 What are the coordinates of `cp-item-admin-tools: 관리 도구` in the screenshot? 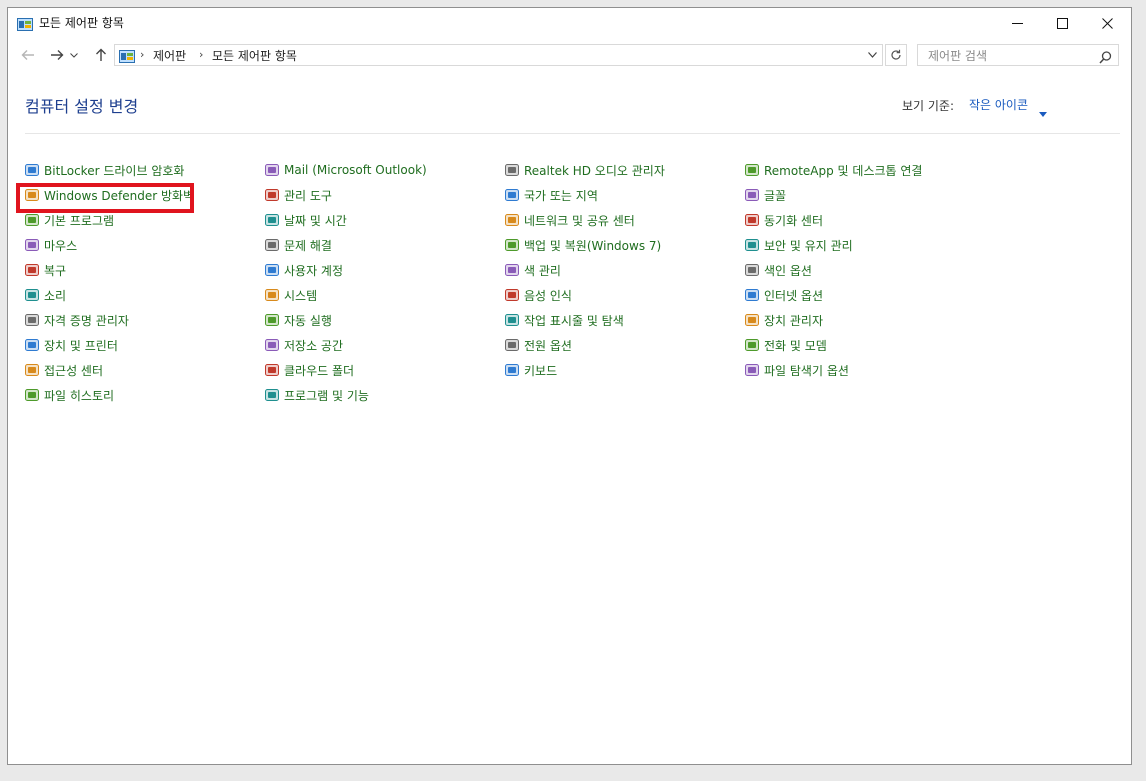 It's located at (298, 195).